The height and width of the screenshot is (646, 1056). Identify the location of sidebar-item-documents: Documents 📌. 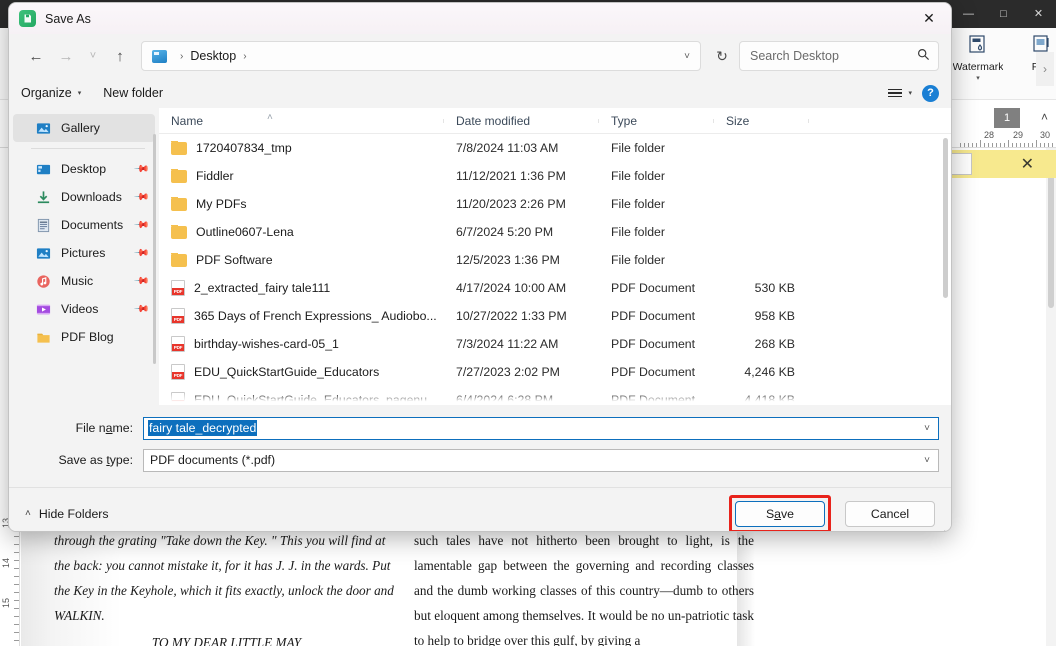
(84, 225).